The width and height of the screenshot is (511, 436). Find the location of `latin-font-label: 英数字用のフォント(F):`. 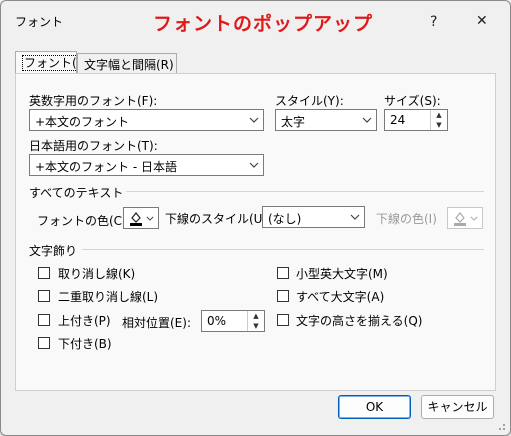

latin-font-label: 英数字用のフォント(F): is located at coordinates (93, 101).